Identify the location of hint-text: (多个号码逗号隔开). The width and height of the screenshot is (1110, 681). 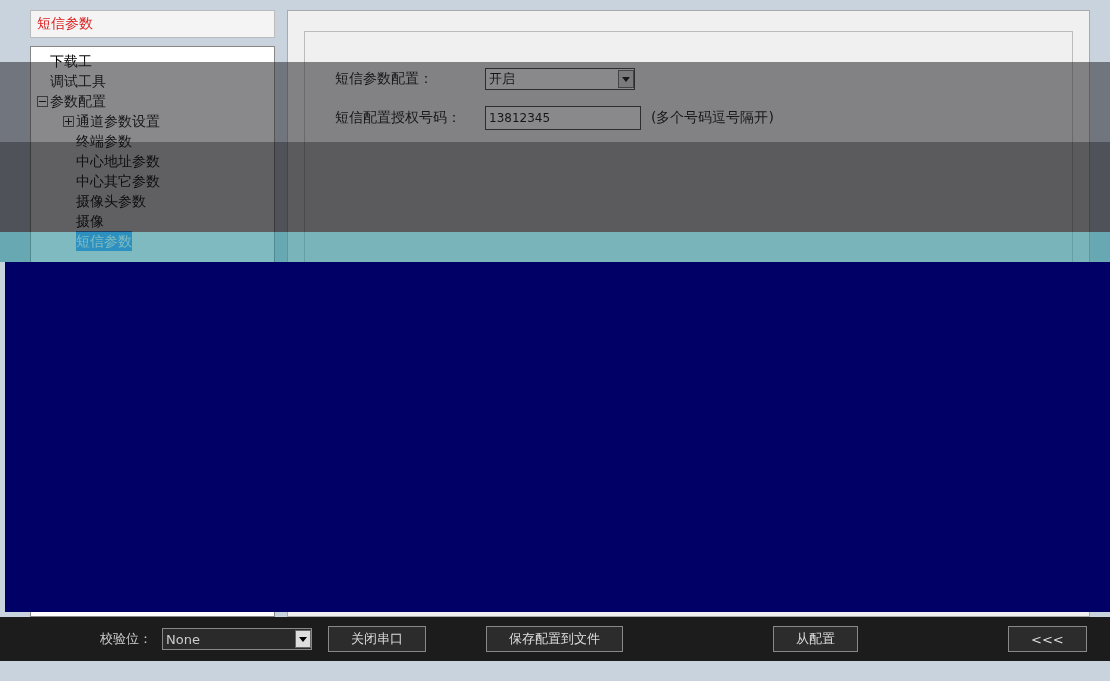
(712, 118).